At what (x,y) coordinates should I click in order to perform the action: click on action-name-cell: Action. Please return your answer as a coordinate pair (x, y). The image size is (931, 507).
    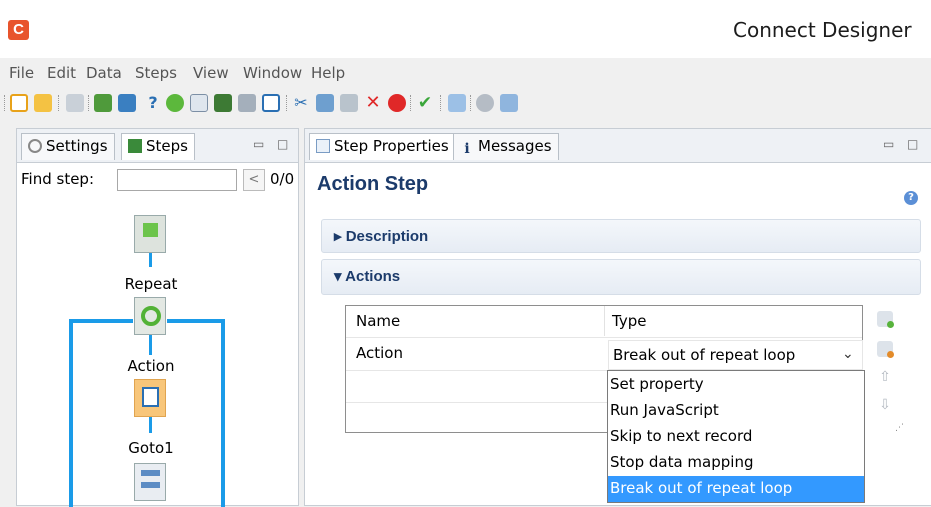
    Looking at the image, I should click on (379, 353).